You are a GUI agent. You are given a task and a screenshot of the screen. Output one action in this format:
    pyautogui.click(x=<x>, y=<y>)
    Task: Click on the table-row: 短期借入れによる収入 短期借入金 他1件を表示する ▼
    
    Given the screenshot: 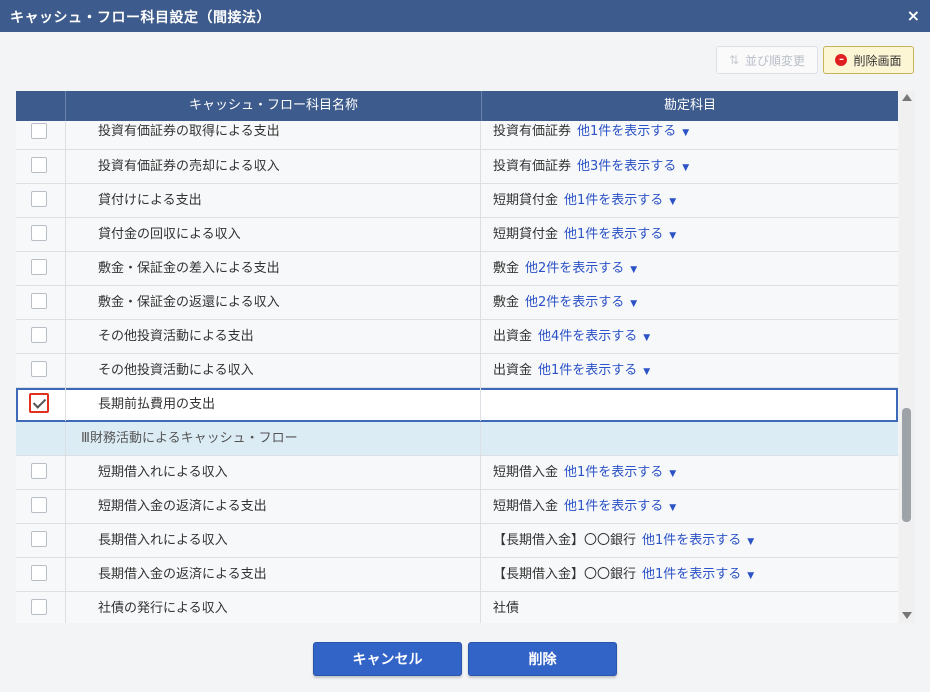 What is the action you would take?
    pyautogui.click(x=457, y=473)
    